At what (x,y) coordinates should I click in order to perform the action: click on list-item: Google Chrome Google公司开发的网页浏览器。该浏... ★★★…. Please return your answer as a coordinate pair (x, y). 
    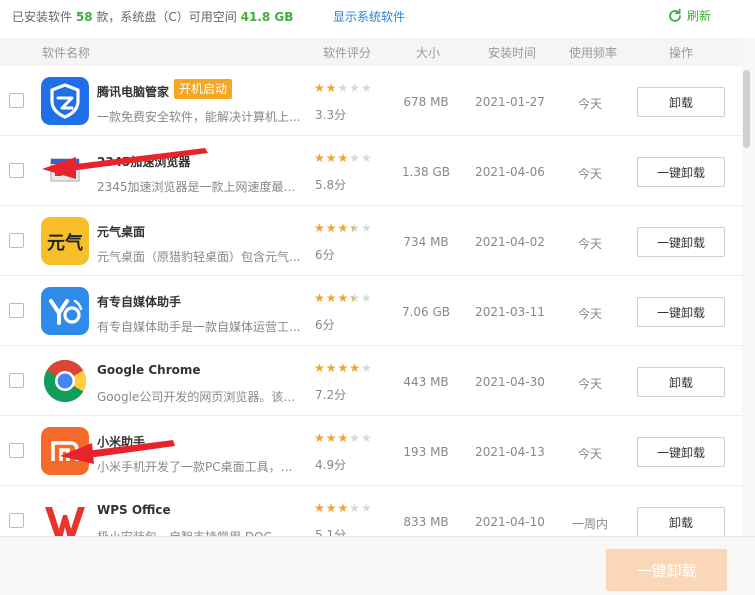
    Looking at the image, I should click on (371, 381).